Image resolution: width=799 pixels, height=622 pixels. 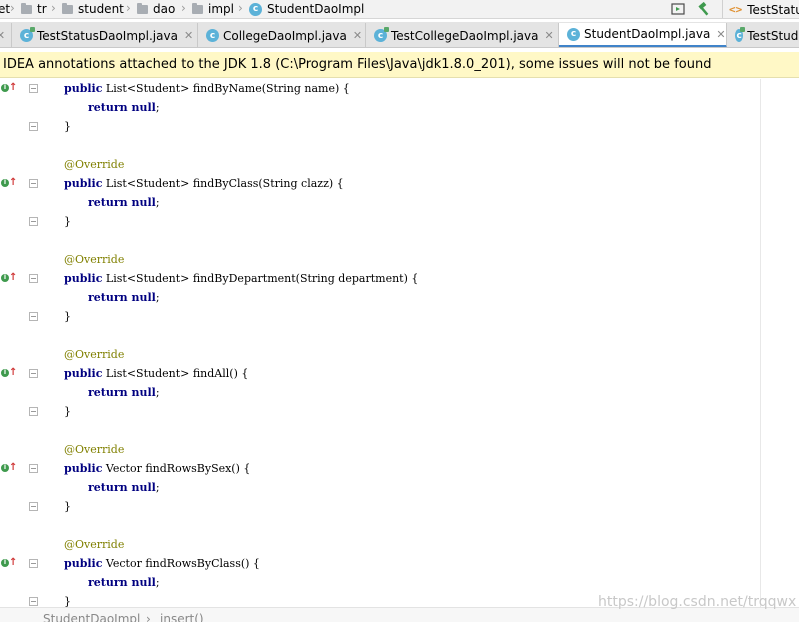 What do you see at coordinates (91, 617) in the screenshot?
I see `structure-crumb-class: StudentDaoImpl` at bounding box center [91, 617].